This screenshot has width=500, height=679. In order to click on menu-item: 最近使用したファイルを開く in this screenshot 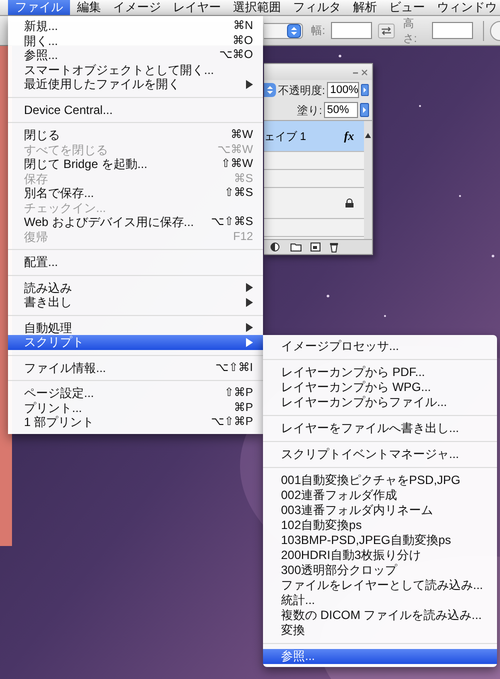, I will do `click(135, 84)`.